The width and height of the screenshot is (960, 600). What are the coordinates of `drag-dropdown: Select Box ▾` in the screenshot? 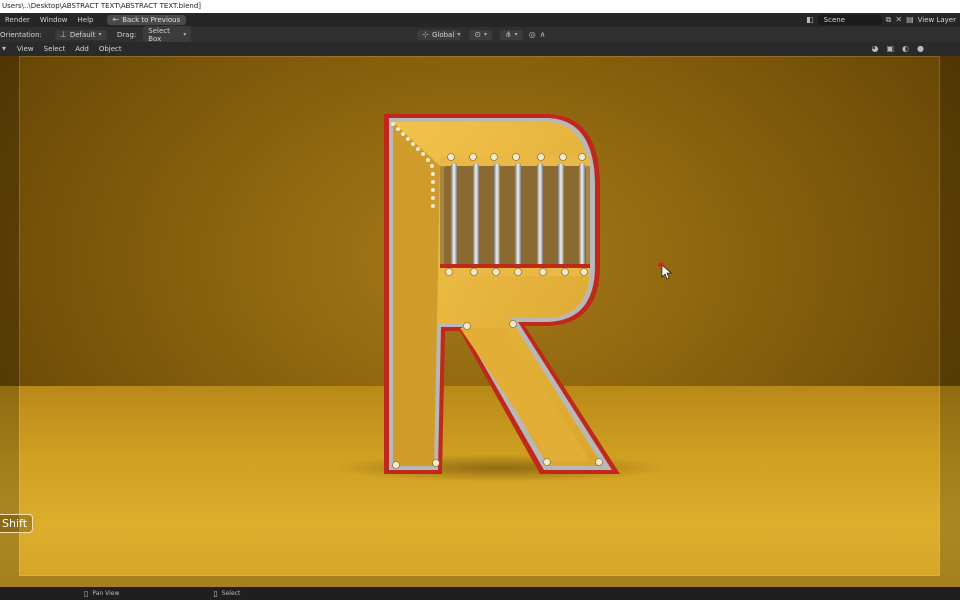 It's located at (167, 34).